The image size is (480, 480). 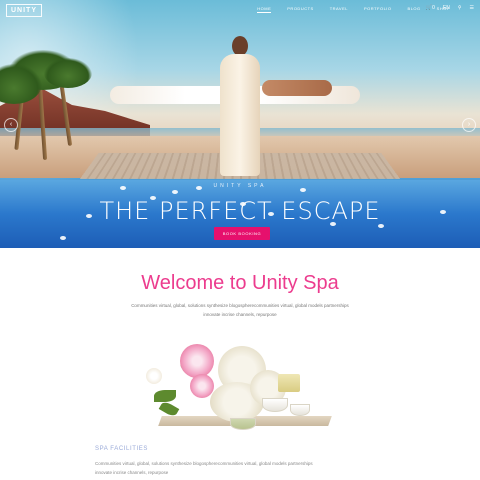 I want to click on menu-item-home: HOME, so click(x=264, y=9).